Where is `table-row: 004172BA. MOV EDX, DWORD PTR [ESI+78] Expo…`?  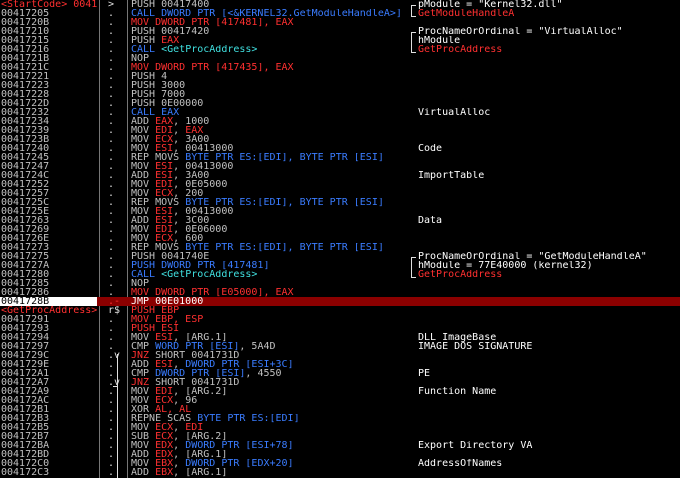
table-row: 004172BA. MOV EDX, DWORD PTR [ESI+78] Expo… is located at coordinates (340, 445).